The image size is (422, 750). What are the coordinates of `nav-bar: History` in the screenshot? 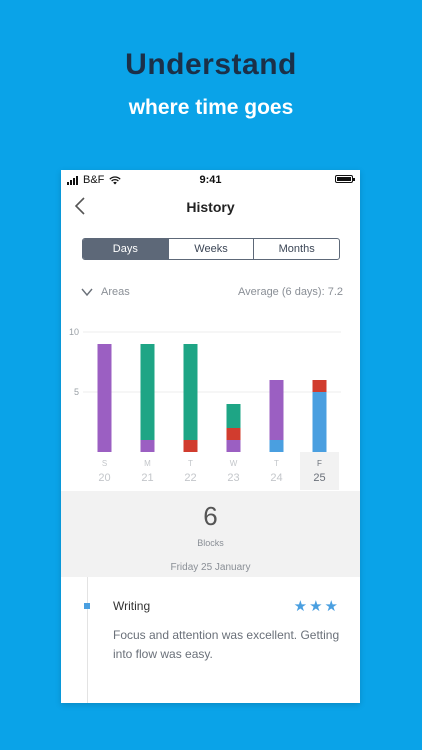 It's located at (210, 207).